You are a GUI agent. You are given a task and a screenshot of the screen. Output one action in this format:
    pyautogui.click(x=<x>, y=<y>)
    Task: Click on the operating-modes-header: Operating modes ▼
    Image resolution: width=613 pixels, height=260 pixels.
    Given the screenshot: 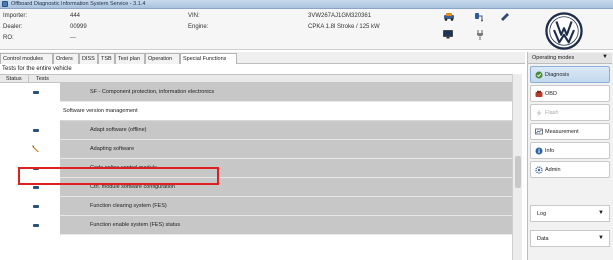 What is the action you would take?
    pyautogui.click(x=570, y=58)
    